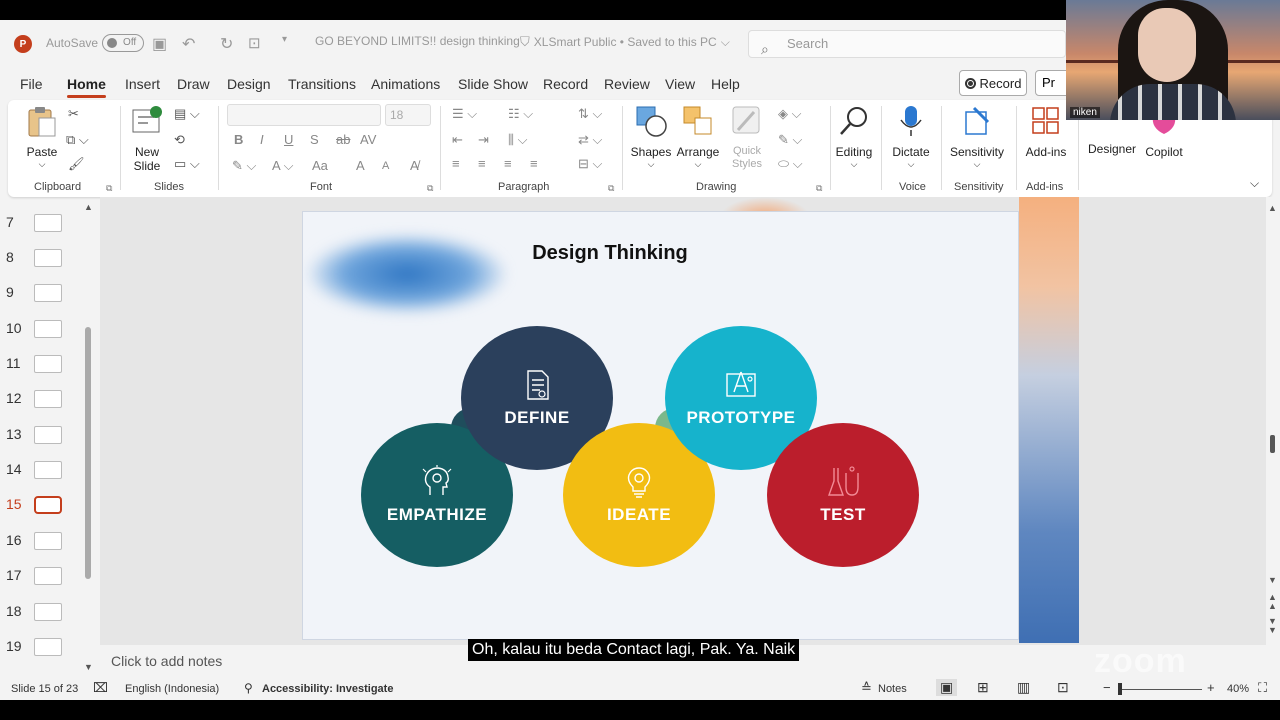 This screenshot has width=1280, height=720. Describe the element at coordinates (483, 140) in the screenshot. I see `increase-indent-icon: ⇥` at that location.